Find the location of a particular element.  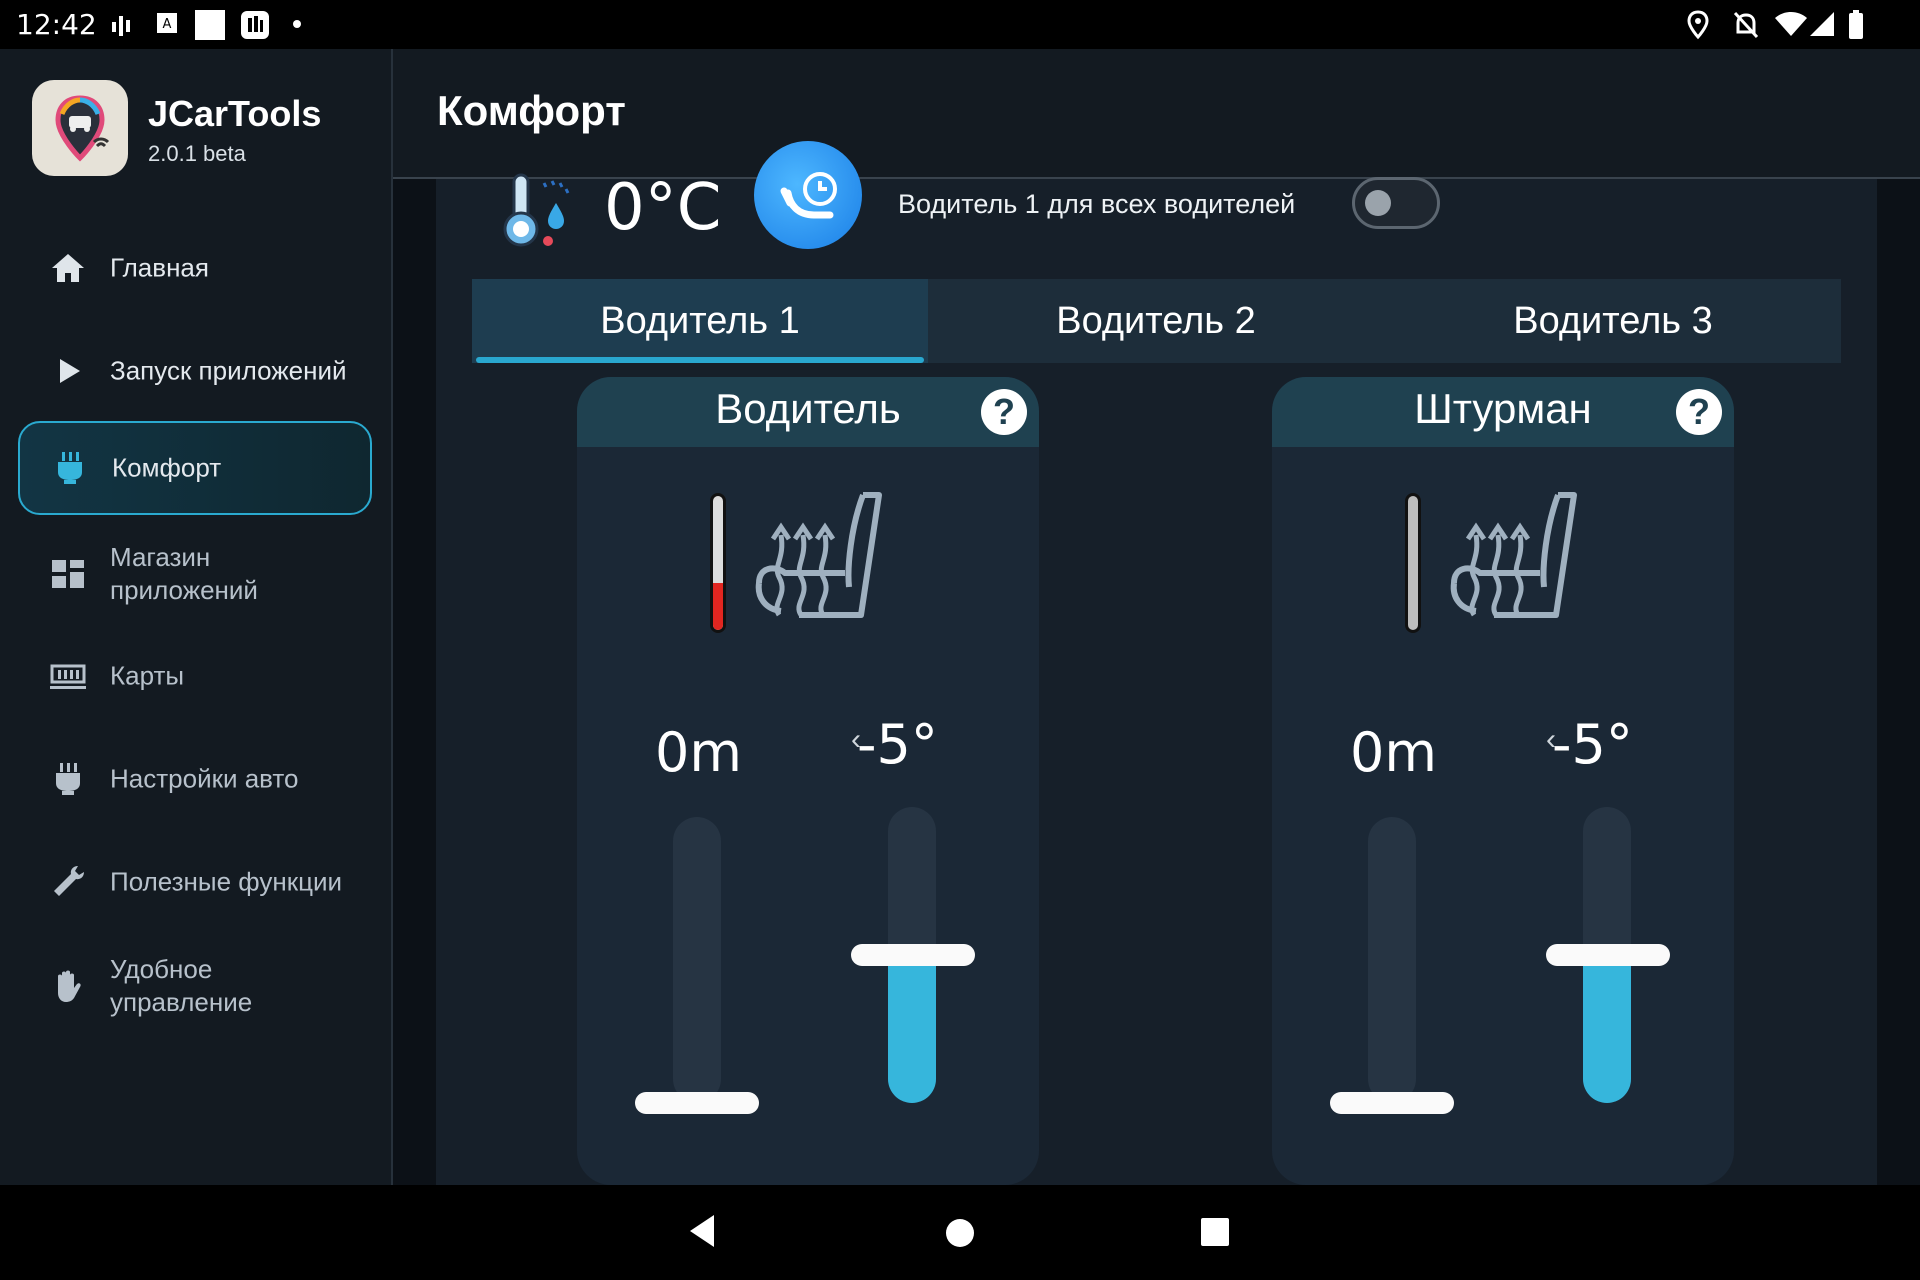

app-logo-icon is located at coordinates (82, 128).